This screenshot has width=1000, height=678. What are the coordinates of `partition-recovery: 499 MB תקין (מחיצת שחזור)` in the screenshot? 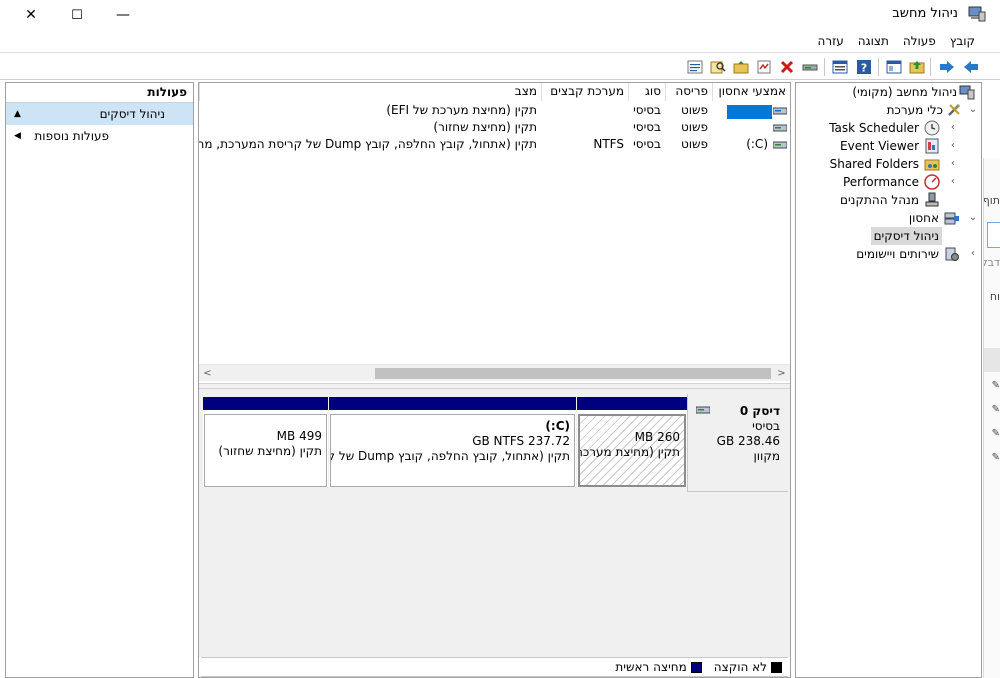 It's located at (265, 442).